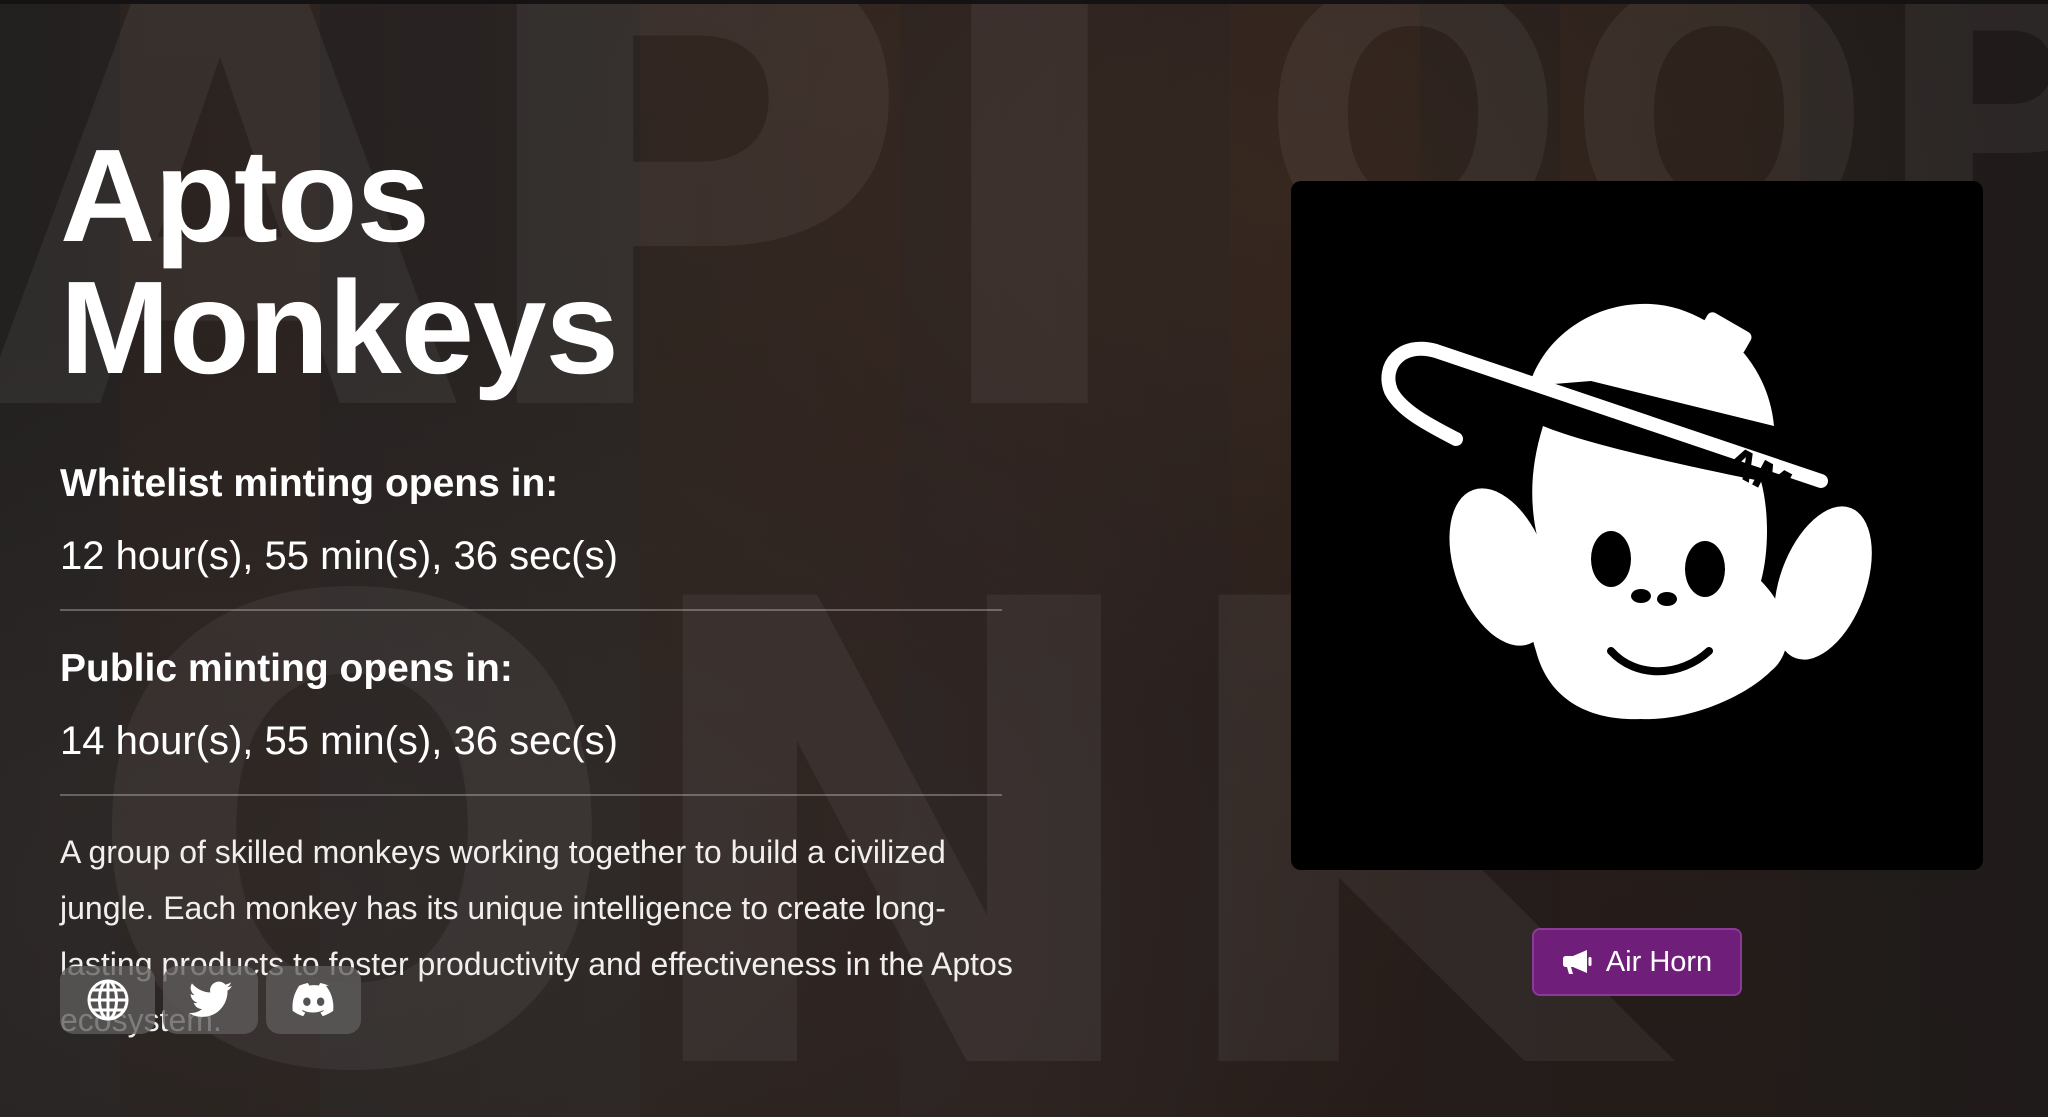 The height and width of the screenshot is (1117, 2048). I want to click on twitter-icon, so click(210, 999).